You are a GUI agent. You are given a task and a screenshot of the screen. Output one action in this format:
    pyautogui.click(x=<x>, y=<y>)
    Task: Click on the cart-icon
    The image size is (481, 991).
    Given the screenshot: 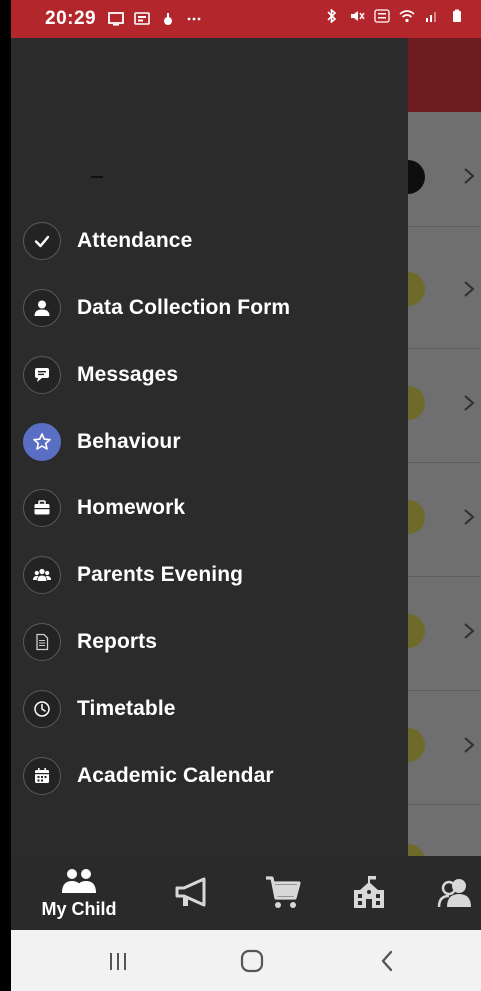 What is the action you would take?
    pyautogui.click(x=283, y=893)
    